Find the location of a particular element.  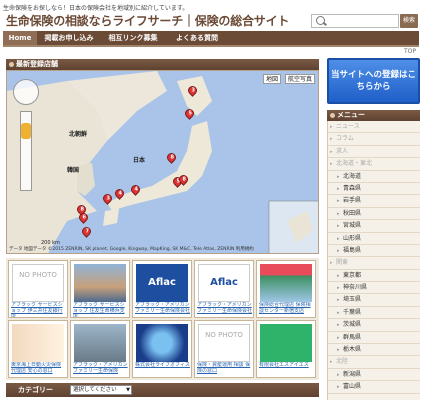

sidebar-subitem: 茨城県 is located at coordinates (374, 325).